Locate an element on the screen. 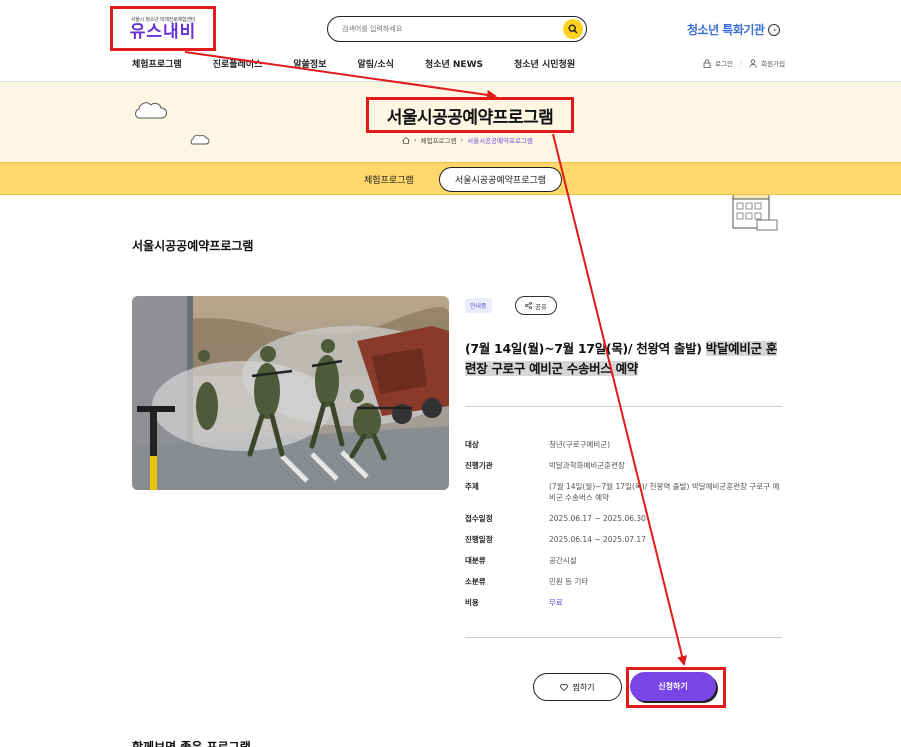 This screenshot has height=747, width=901. info-row-application-period: 접수일정 2025.06.17 ~ 2025.06.30 is located at coordinates (623, 518).